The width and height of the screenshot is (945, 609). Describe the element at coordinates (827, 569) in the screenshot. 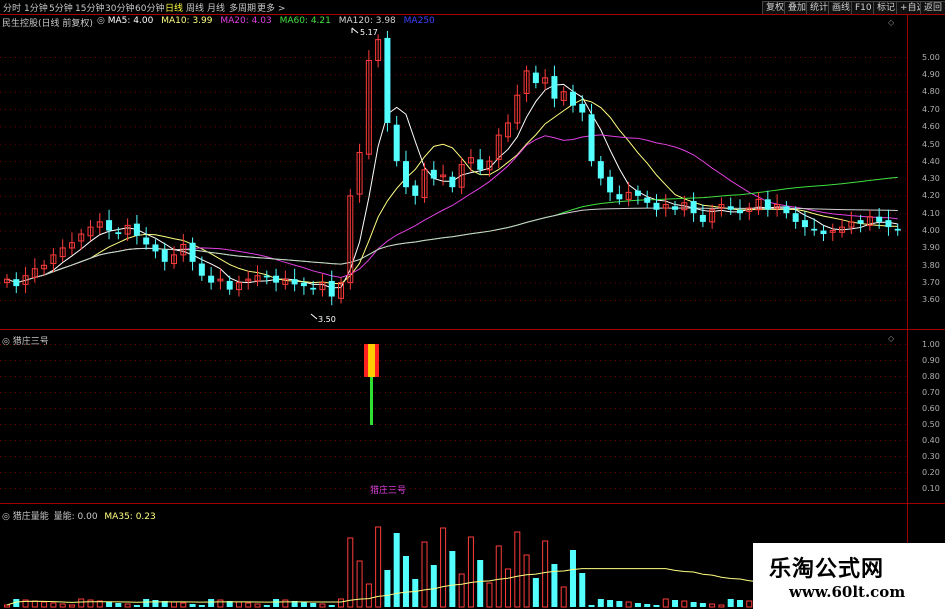

I see `watermark-title: 乐淘公式网` at that location.